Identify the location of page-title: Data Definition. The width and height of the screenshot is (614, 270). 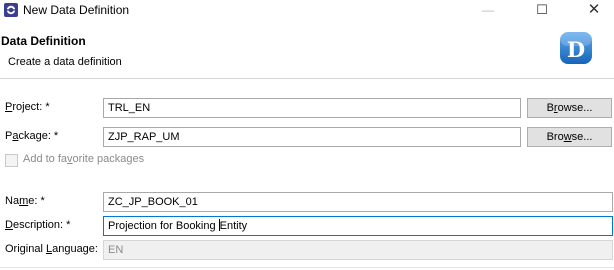
(43, 41).